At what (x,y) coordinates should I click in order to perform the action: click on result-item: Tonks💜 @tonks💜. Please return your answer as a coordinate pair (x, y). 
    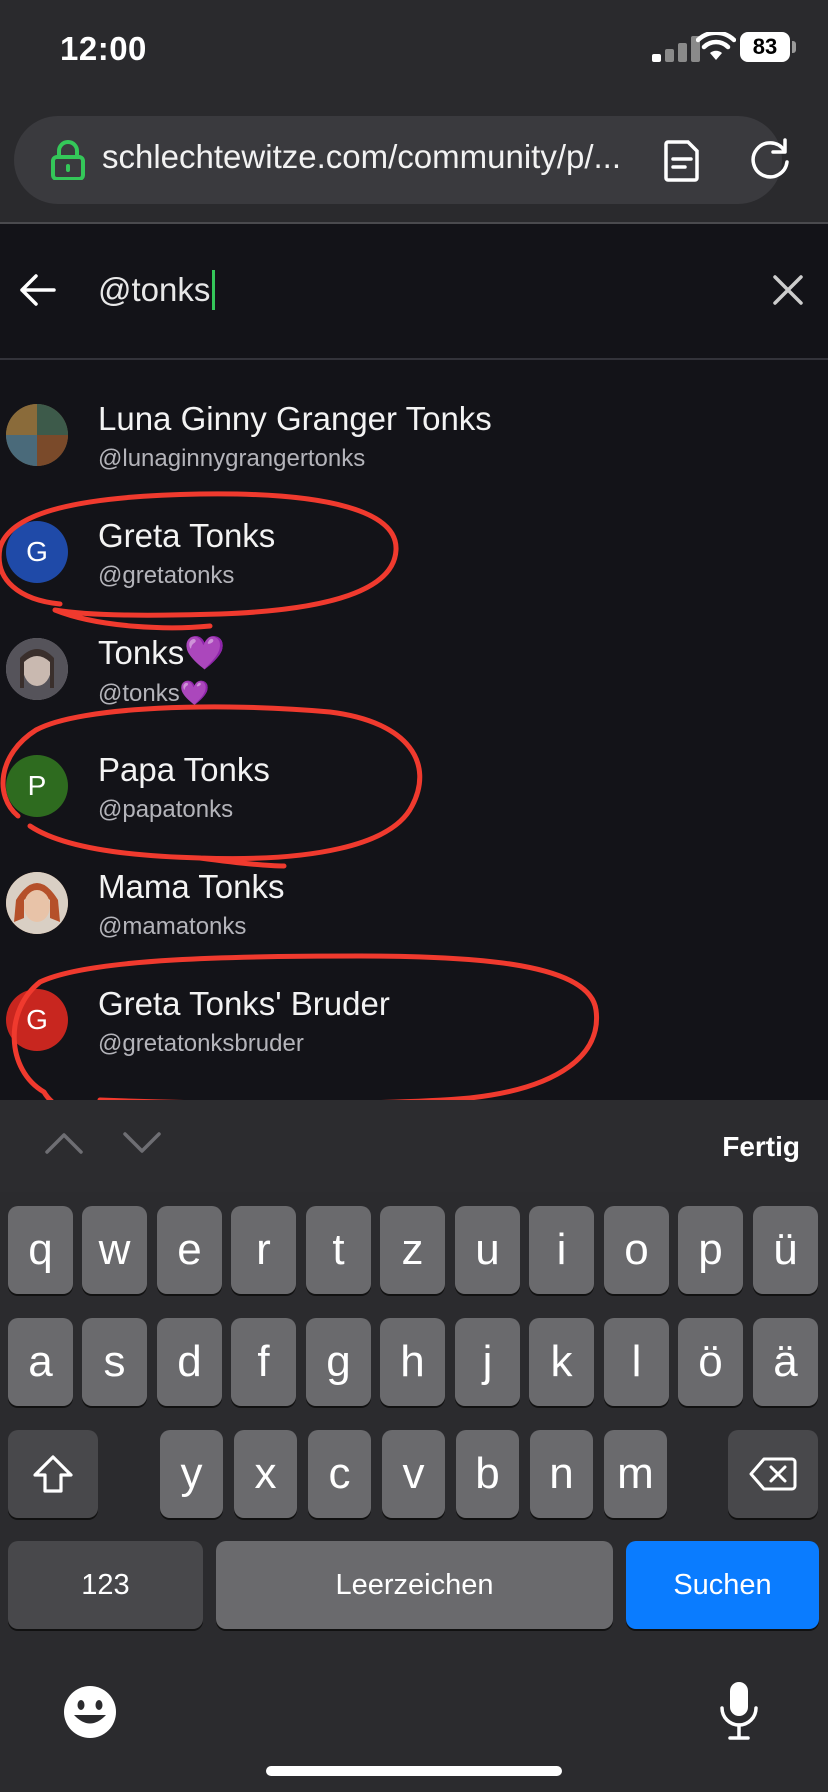
    Looking at the image, I should click on (414, 672).